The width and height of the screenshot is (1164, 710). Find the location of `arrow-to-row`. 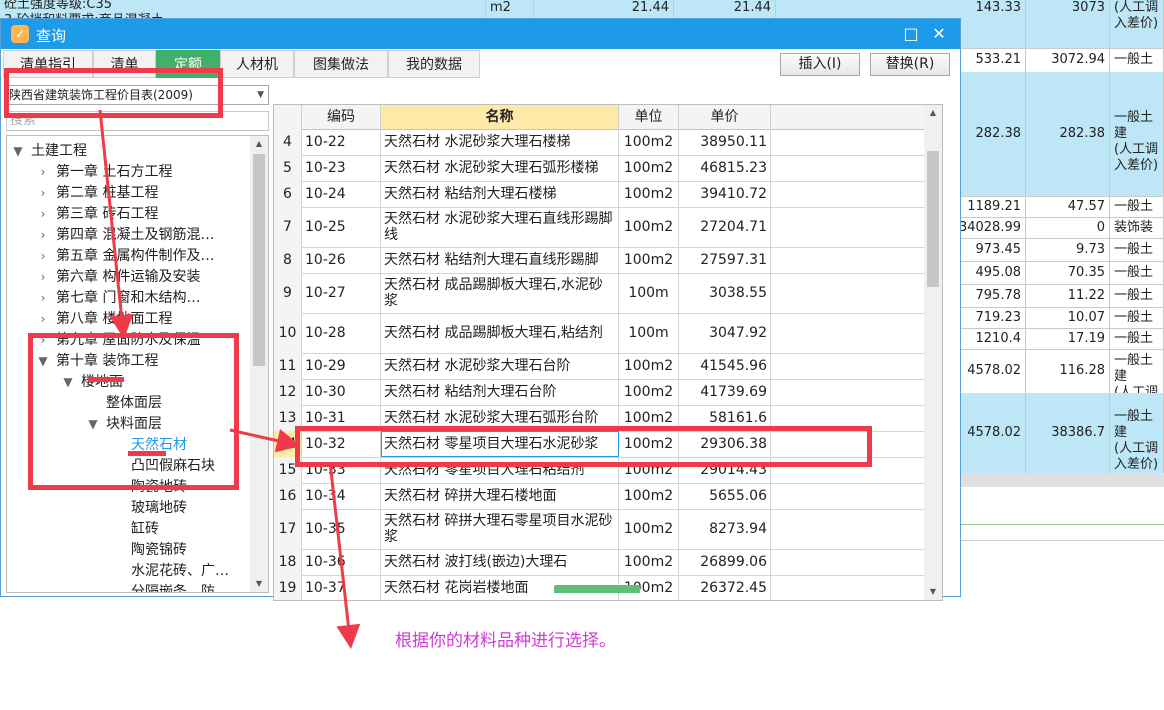

arrow-to-row is located at coordinates (265, 440).